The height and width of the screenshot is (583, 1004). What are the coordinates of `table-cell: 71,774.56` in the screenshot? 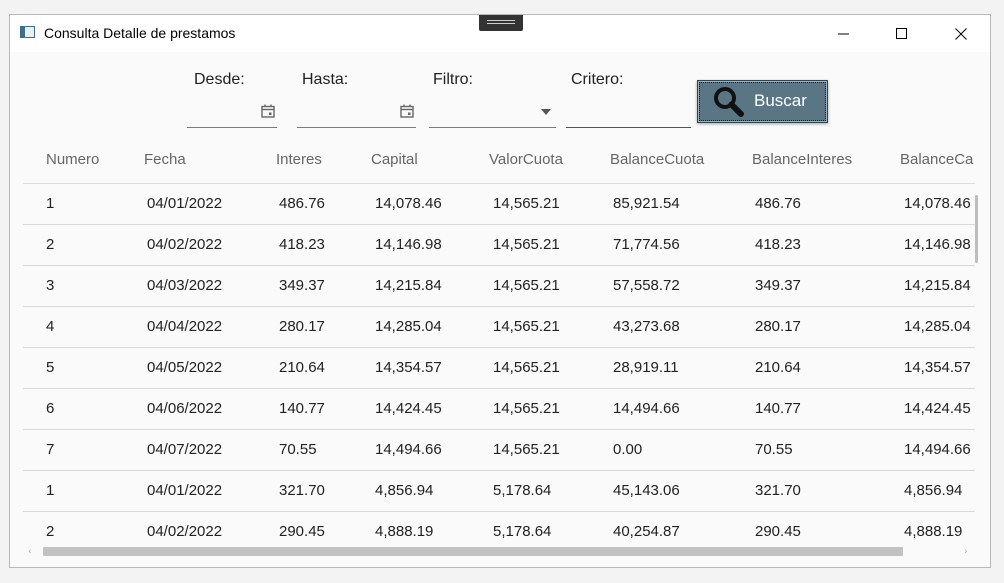 It's located at (646, 244).